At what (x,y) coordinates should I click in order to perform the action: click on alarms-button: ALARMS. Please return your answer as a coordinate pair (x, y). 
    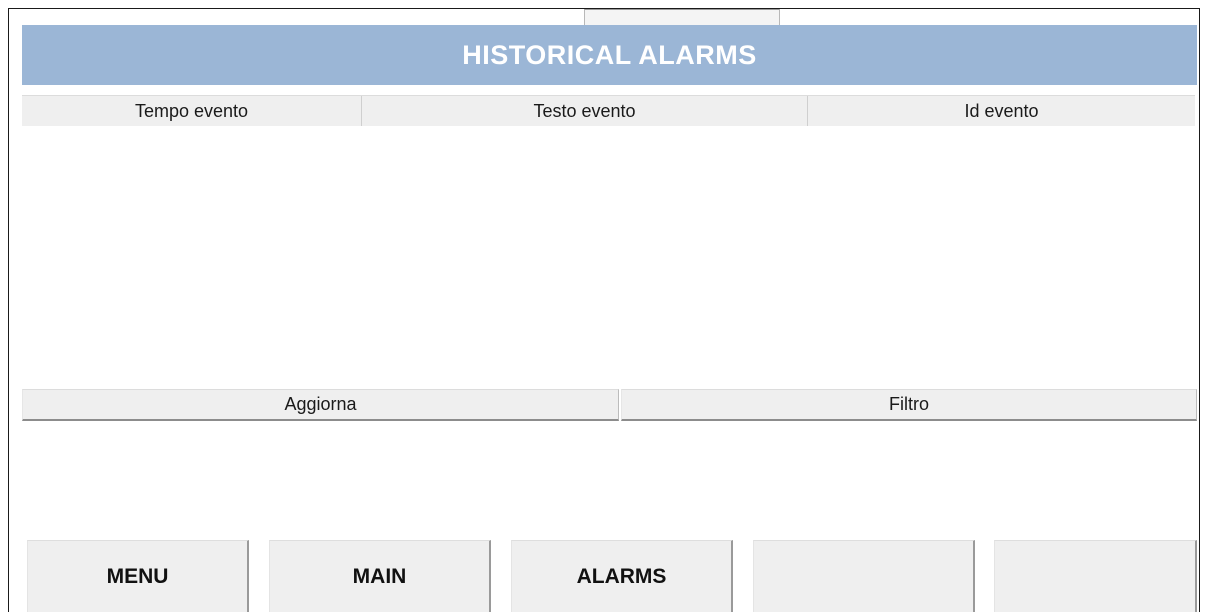
    Looking at the image, I should click on (622, 576).